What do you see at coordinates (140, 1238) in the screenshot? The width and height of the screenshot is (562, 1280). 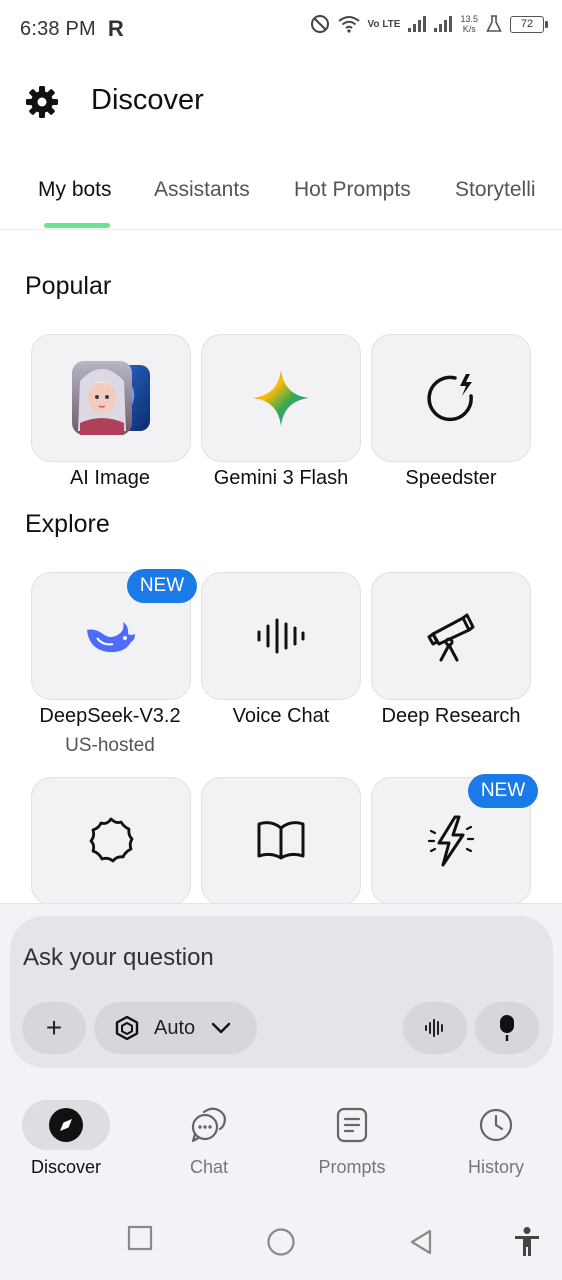 I see `recent-apps-button` at bounding box center [140, 1238].